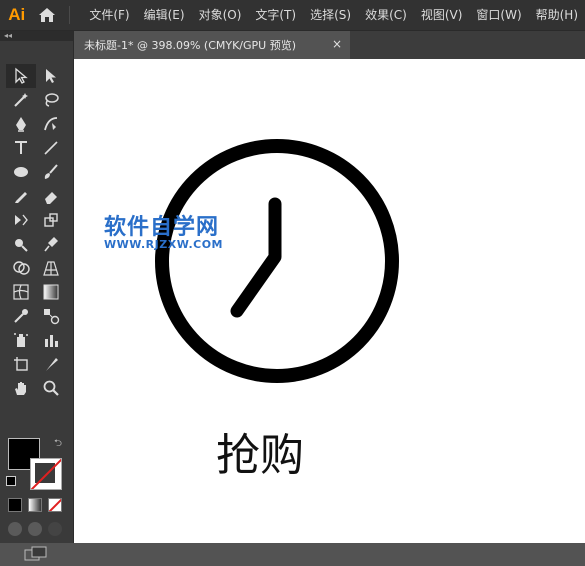 The height and width of the screenshot is (566, 585). Describe the element at coordinates (46, 474) in the screenshot. I see `stroke-swatch` at that location.